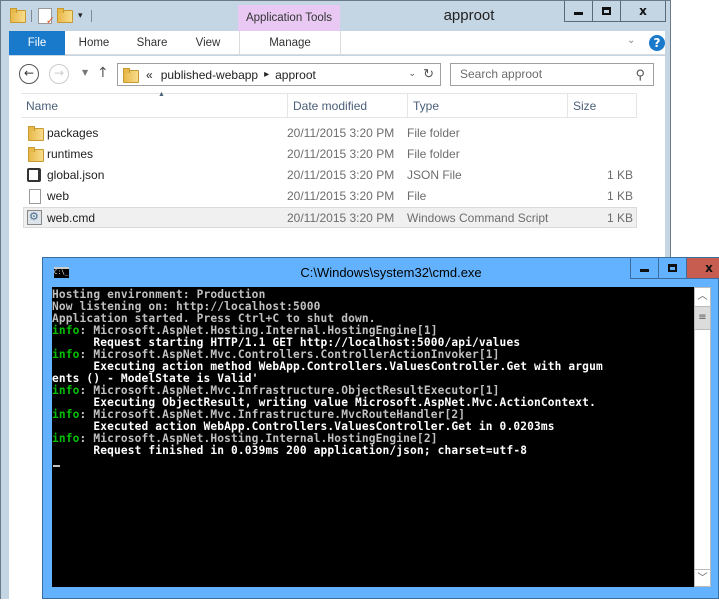  What do you see at coordinates (71, 218) in the screenshot?
I see `file-name: web.cmd` at bounding box center [71, 218].